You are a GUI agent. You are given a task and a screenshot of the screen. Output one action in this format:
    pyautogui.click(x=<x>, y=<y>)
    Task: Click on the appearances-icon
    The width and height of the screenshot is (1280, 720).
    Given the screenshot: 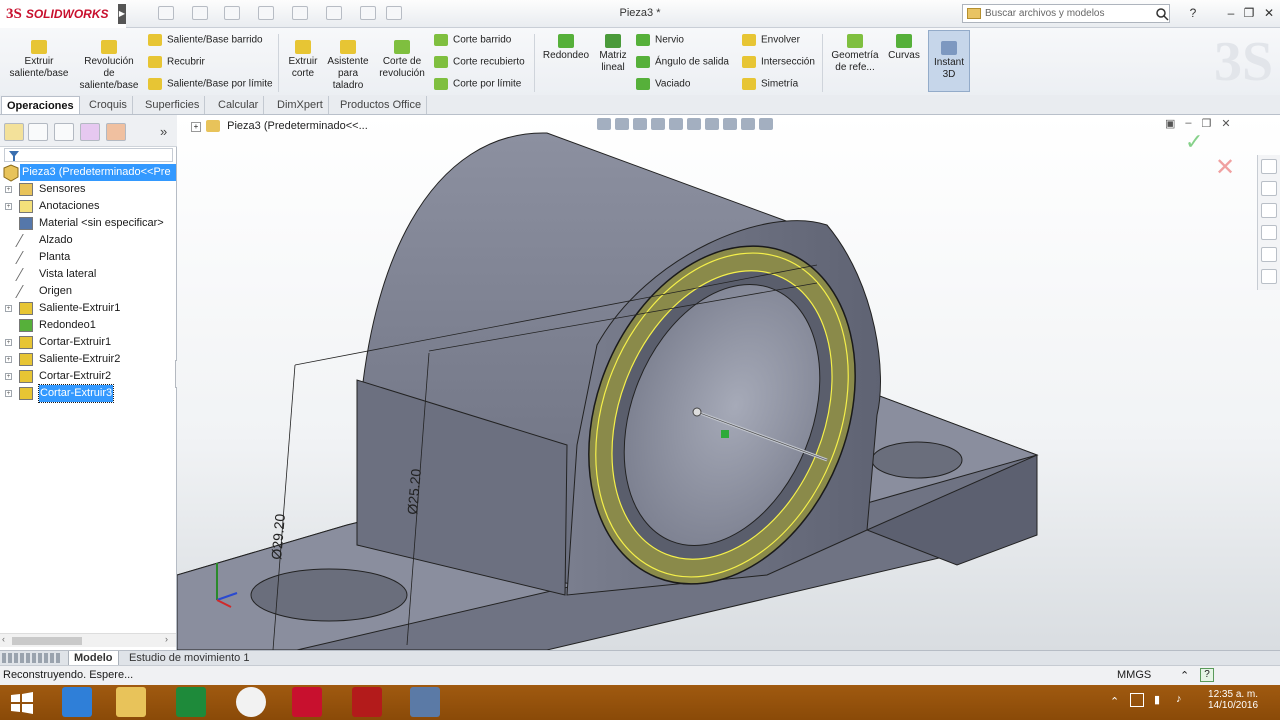 What is the action you would take?
    pyautogui.click(x=1269, y=254)
    